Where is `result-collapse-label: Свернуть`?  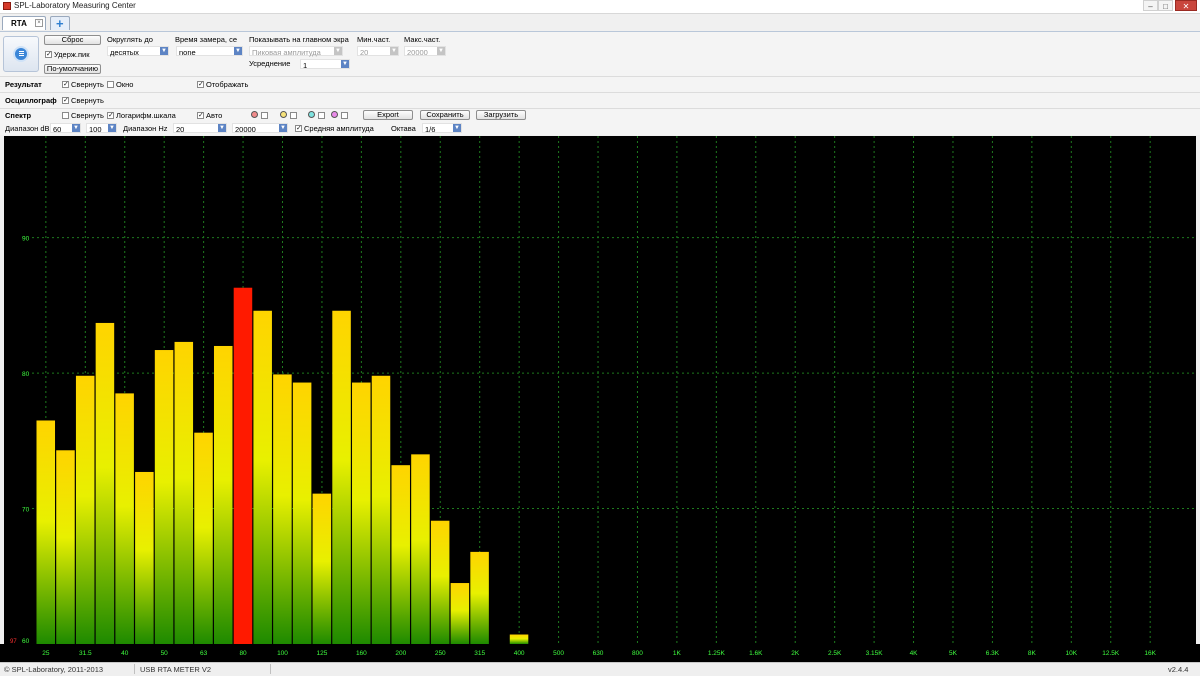
result-collapse-label: Свернуть is located at coordinates (87, 84).